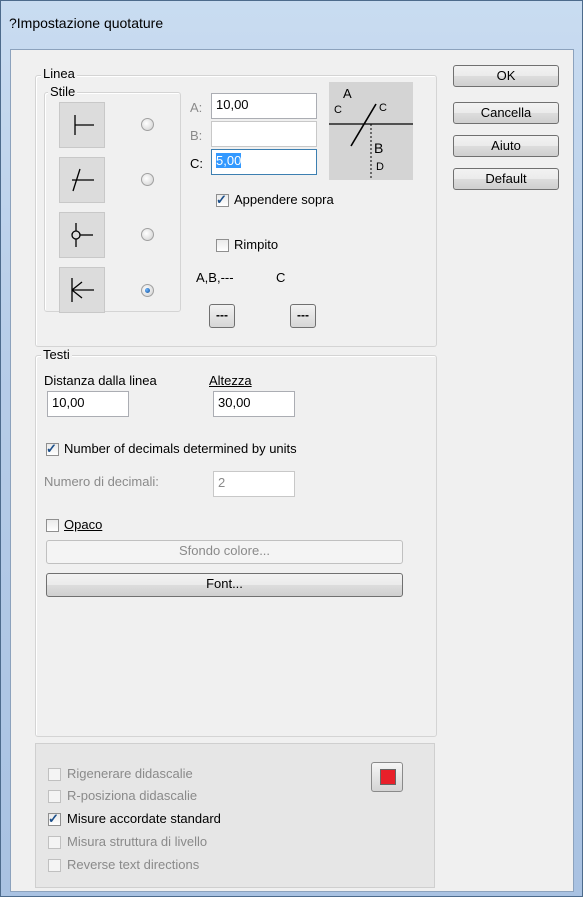  I want to click on decimals-label: Numero di decimali:, so click(101, 481).